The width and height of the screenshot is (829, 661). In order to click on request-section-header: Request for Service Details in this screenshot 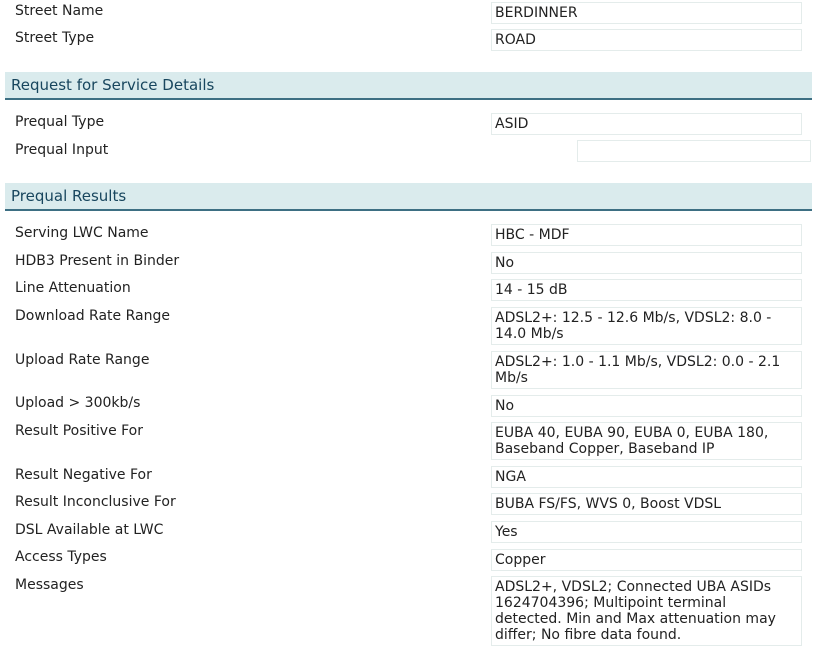, I will do `click(408, 86)`.